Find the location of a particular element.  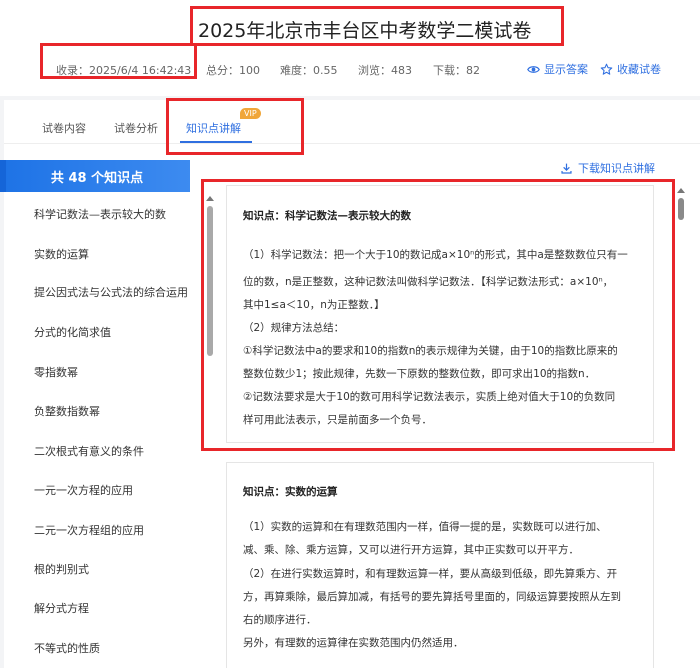

knowledge-item: 提公因式法与公式法的综合运用 is located at coordinates (111, 292).